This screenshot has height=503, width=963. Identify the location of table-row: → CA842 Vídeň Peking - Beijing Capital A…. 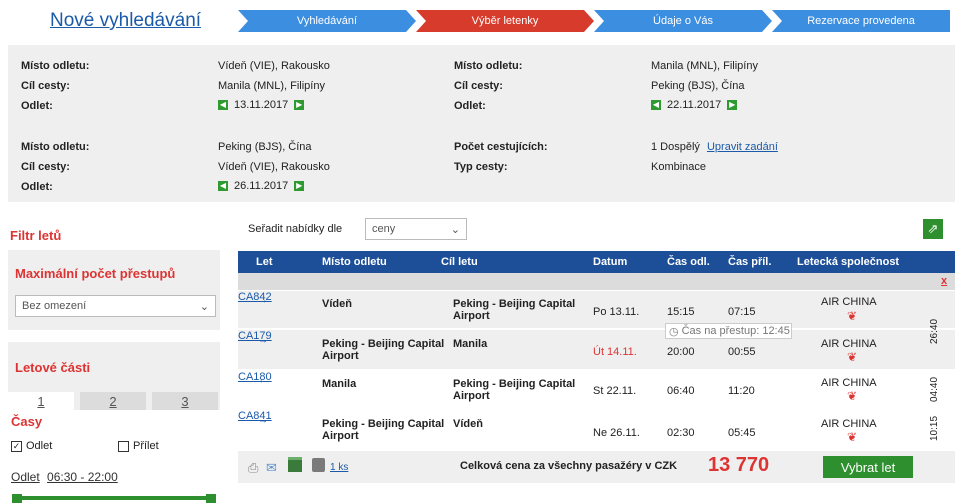
(596, 310).